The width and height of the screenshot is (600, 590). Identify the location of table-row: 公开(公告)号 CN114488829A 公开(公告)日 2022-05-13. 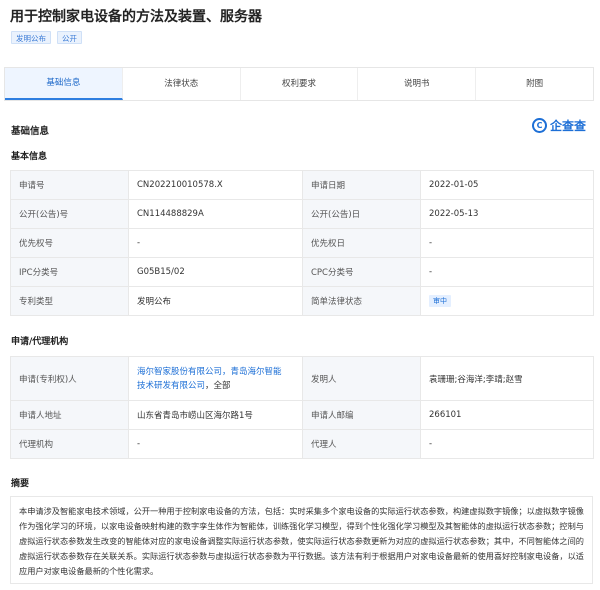
(302, 214).